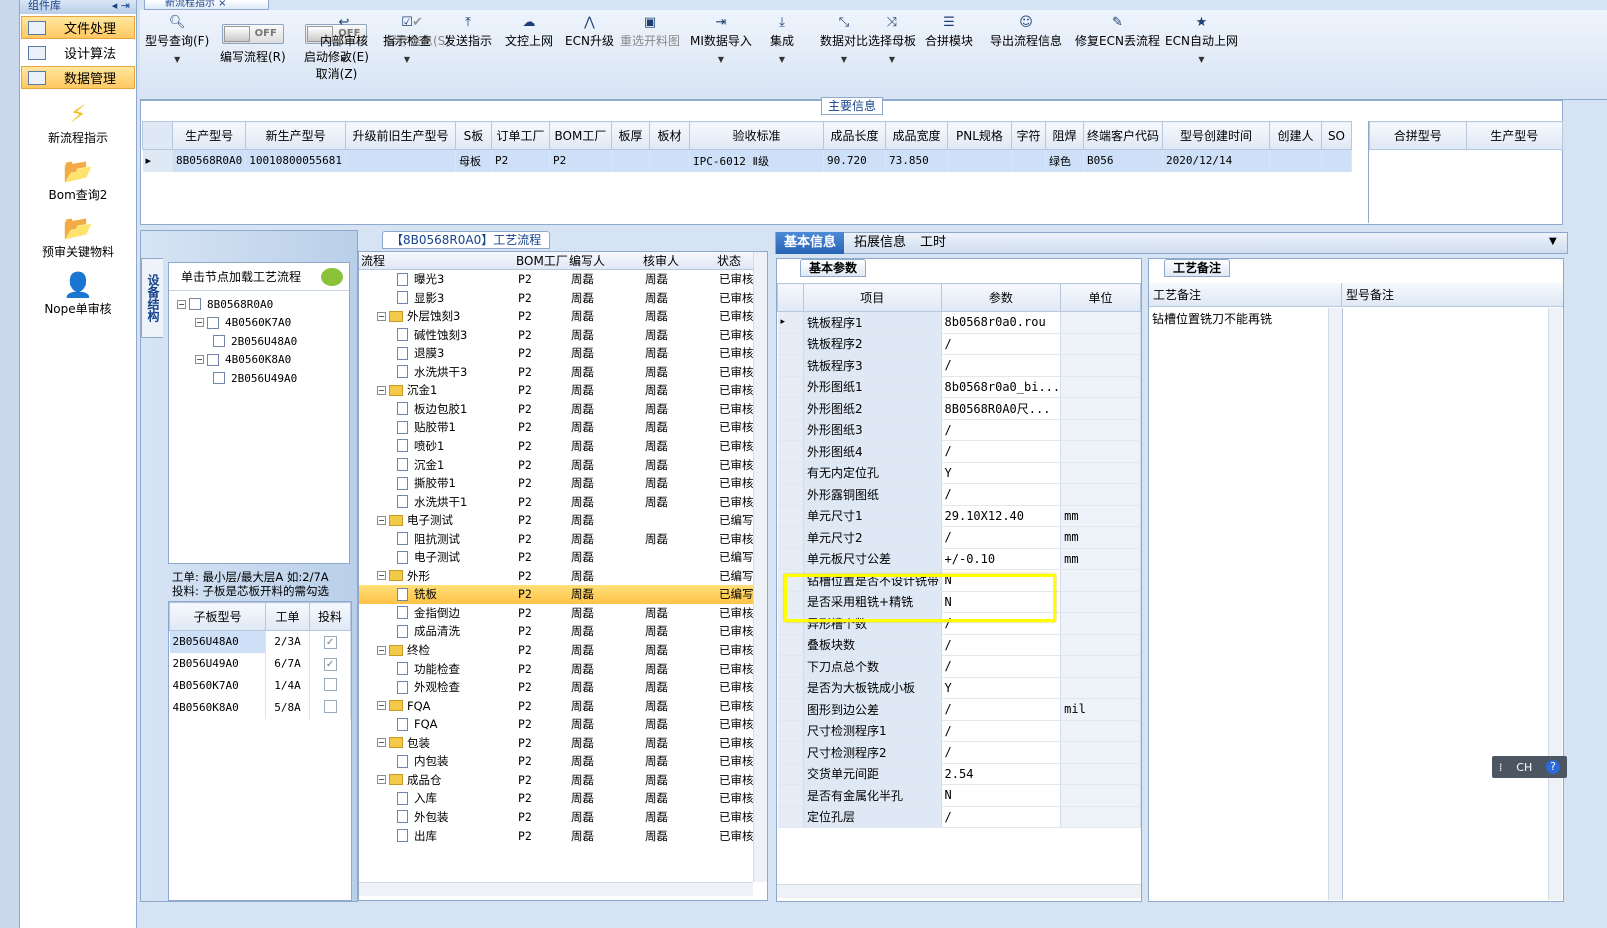 This screenshot has width=1607, height=928. I want to click on flow-row: 水洗烘干1 P2 周磊 周磊 已审核, so click(556, 502).